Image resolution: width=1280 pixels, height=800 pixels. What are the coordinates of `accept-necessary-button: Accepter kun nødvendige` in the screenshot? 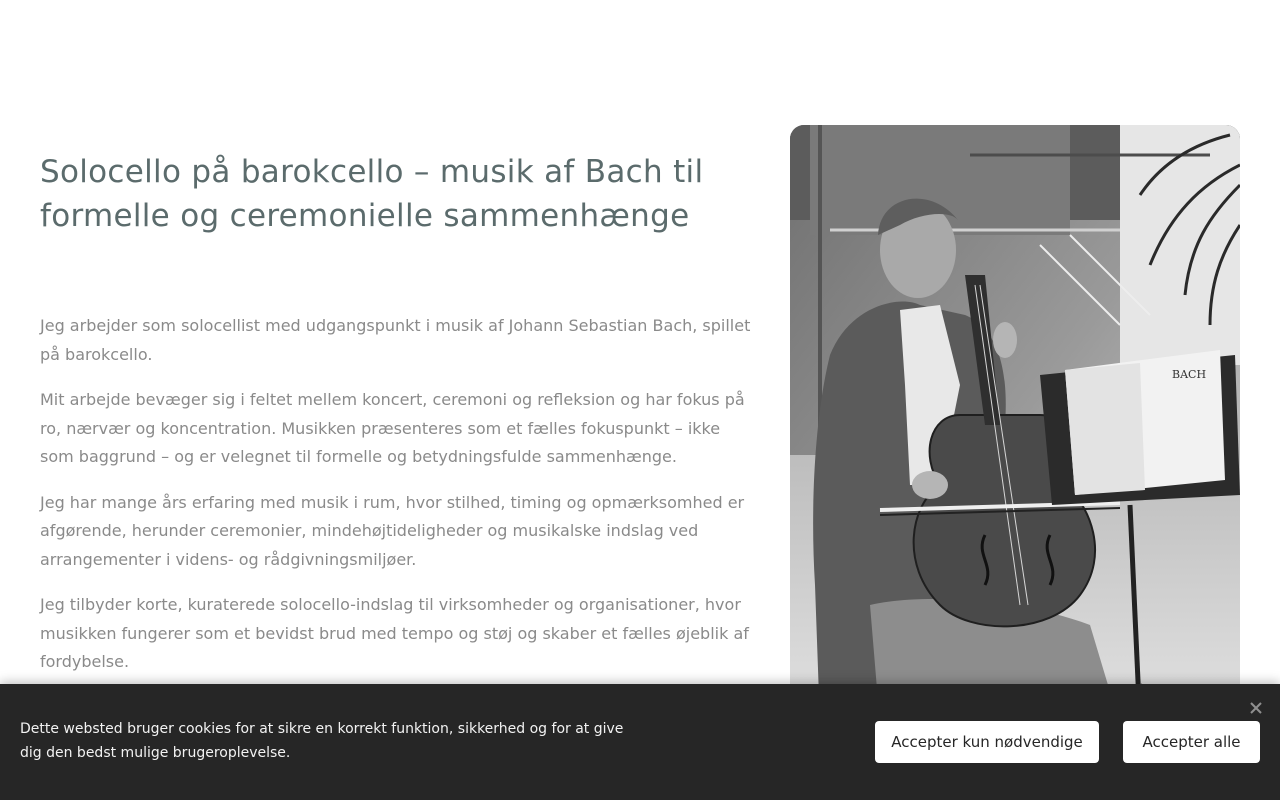 It's located at (987, 742).